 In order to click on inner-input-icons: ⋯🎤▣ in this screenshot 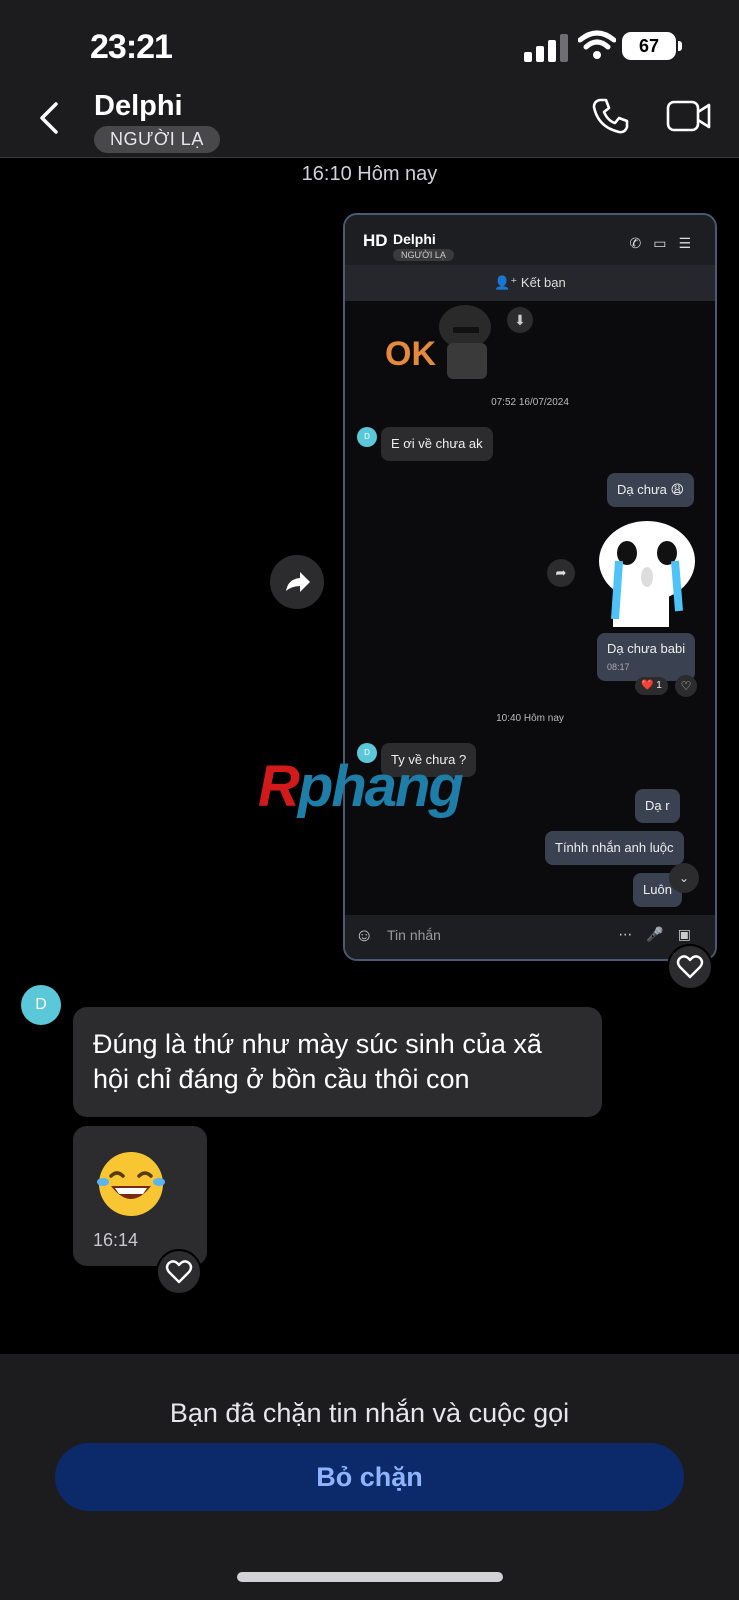, I will do `click(661, 934)`.